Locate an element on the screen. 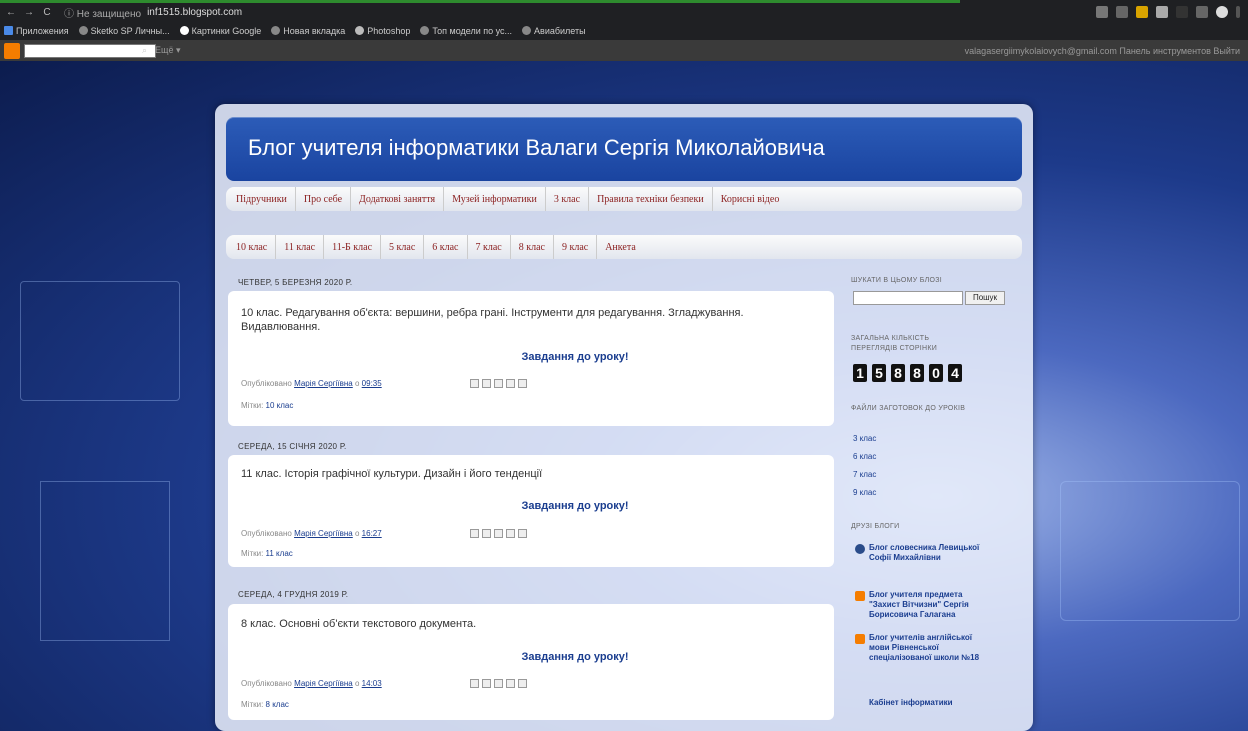 Image resolution: width=1248 pixels, height=731 pixels. post-labels: Мітки: 10 клас is located at coordinates (267, 405).